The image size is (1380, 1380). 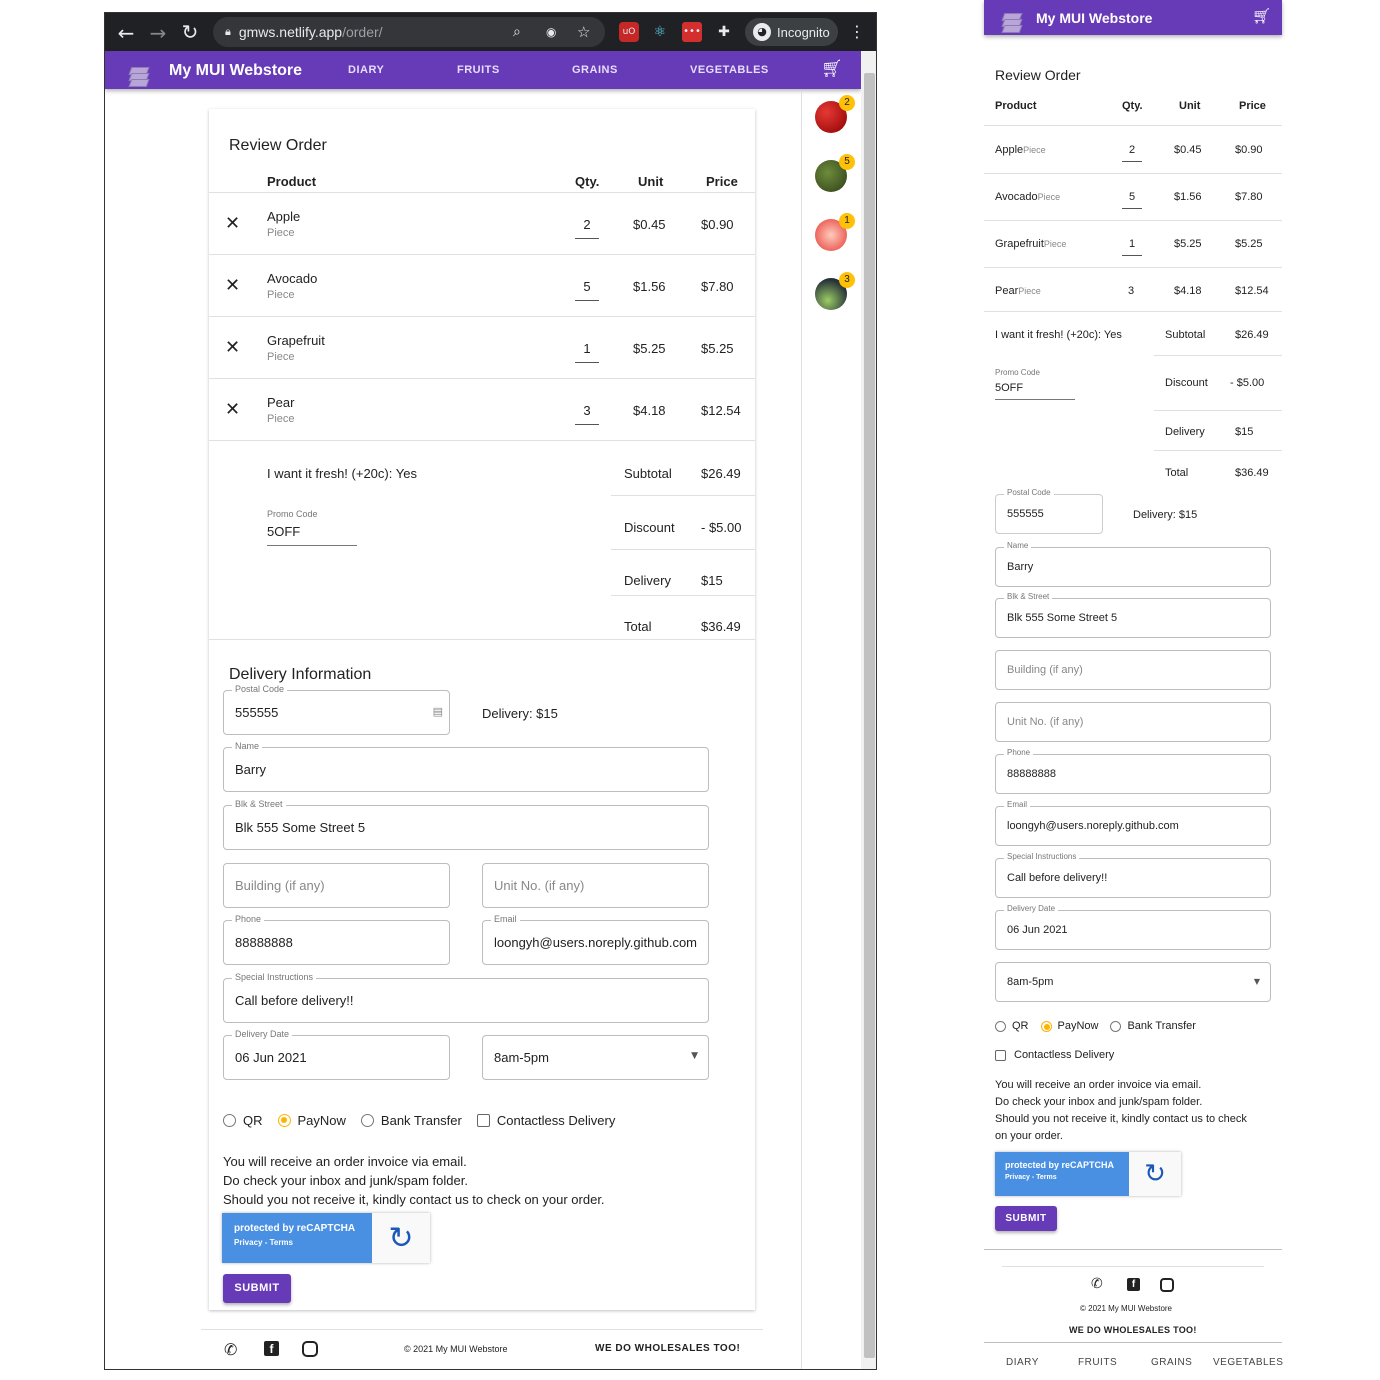 I want to click on radio-label: Bank Transfer, so click(x=421, y=1120).